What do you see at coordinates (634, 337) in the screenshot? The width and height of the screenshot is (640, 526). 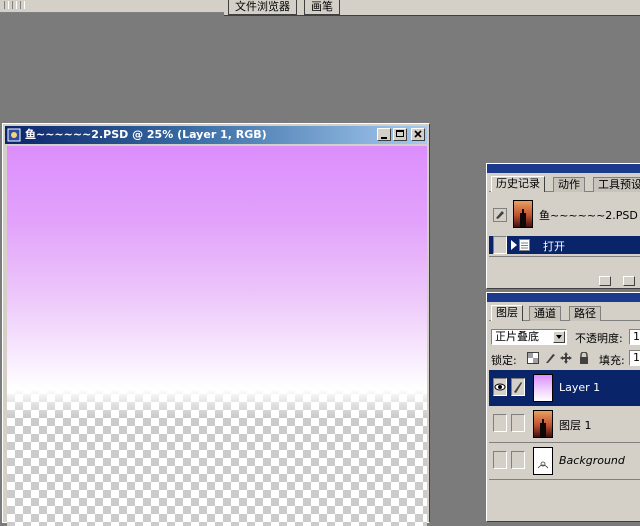 I see `opacity-input: 10` at bounding box center [634, 337].